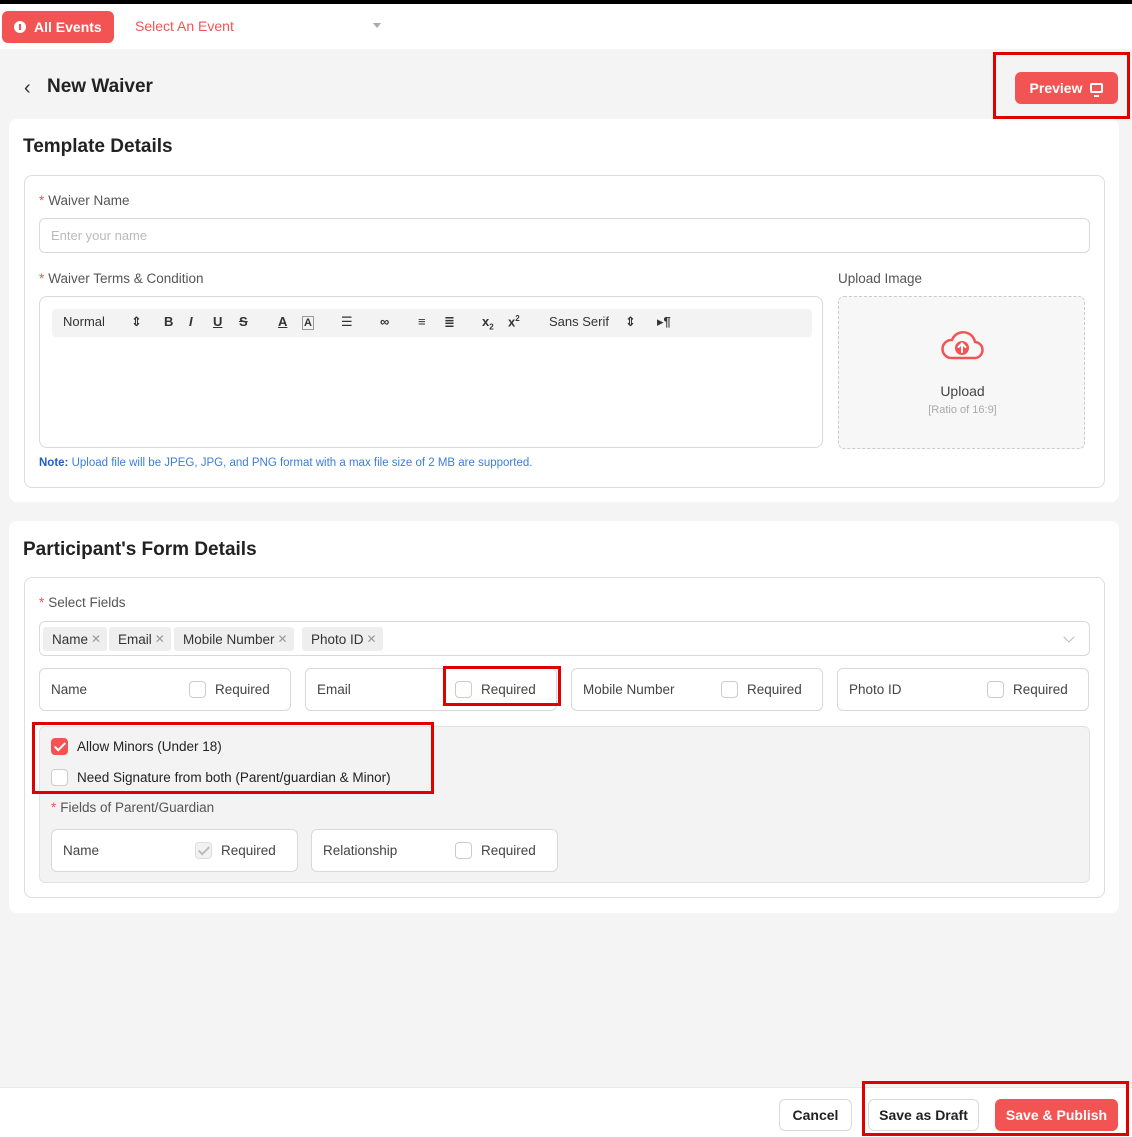 The height and width of the screenshot is (1137, 1132). Describe the element at coordinates (308, 323) in the screenshot. I see `background-color-icon: A` at that location.